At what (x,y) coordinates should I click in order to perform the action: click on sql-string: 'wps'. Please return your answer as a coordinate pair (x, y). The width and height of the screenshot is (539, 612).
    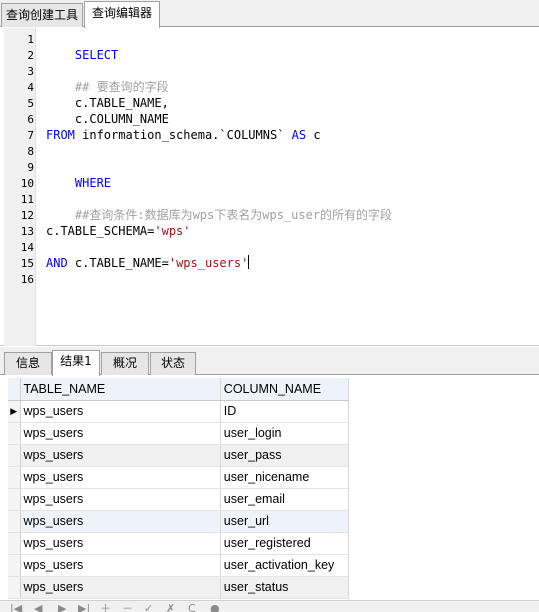
    Looking at the image, I should click on (172, 231).